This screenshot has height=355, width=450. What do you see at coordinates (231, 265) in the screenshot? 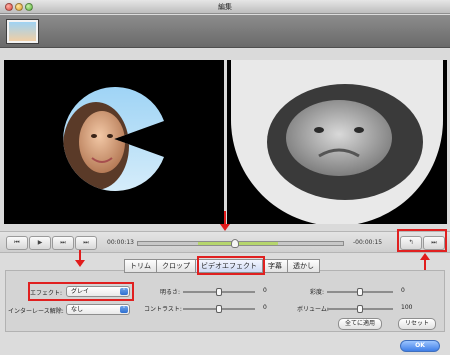
I see `highlight-video-effect-tab` at bounding box center [231, 265].